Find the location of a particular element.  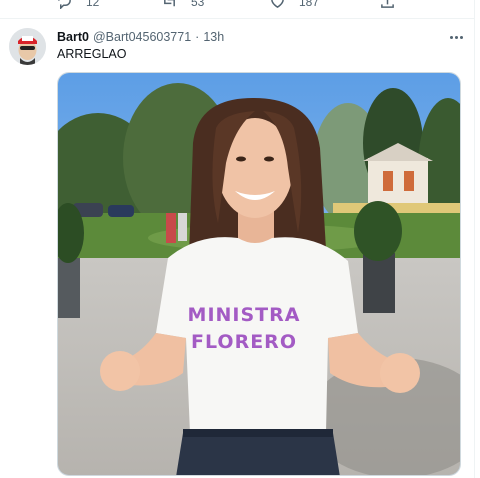

user-handle: @Bart045603771 is located at coordinates (142, 37).